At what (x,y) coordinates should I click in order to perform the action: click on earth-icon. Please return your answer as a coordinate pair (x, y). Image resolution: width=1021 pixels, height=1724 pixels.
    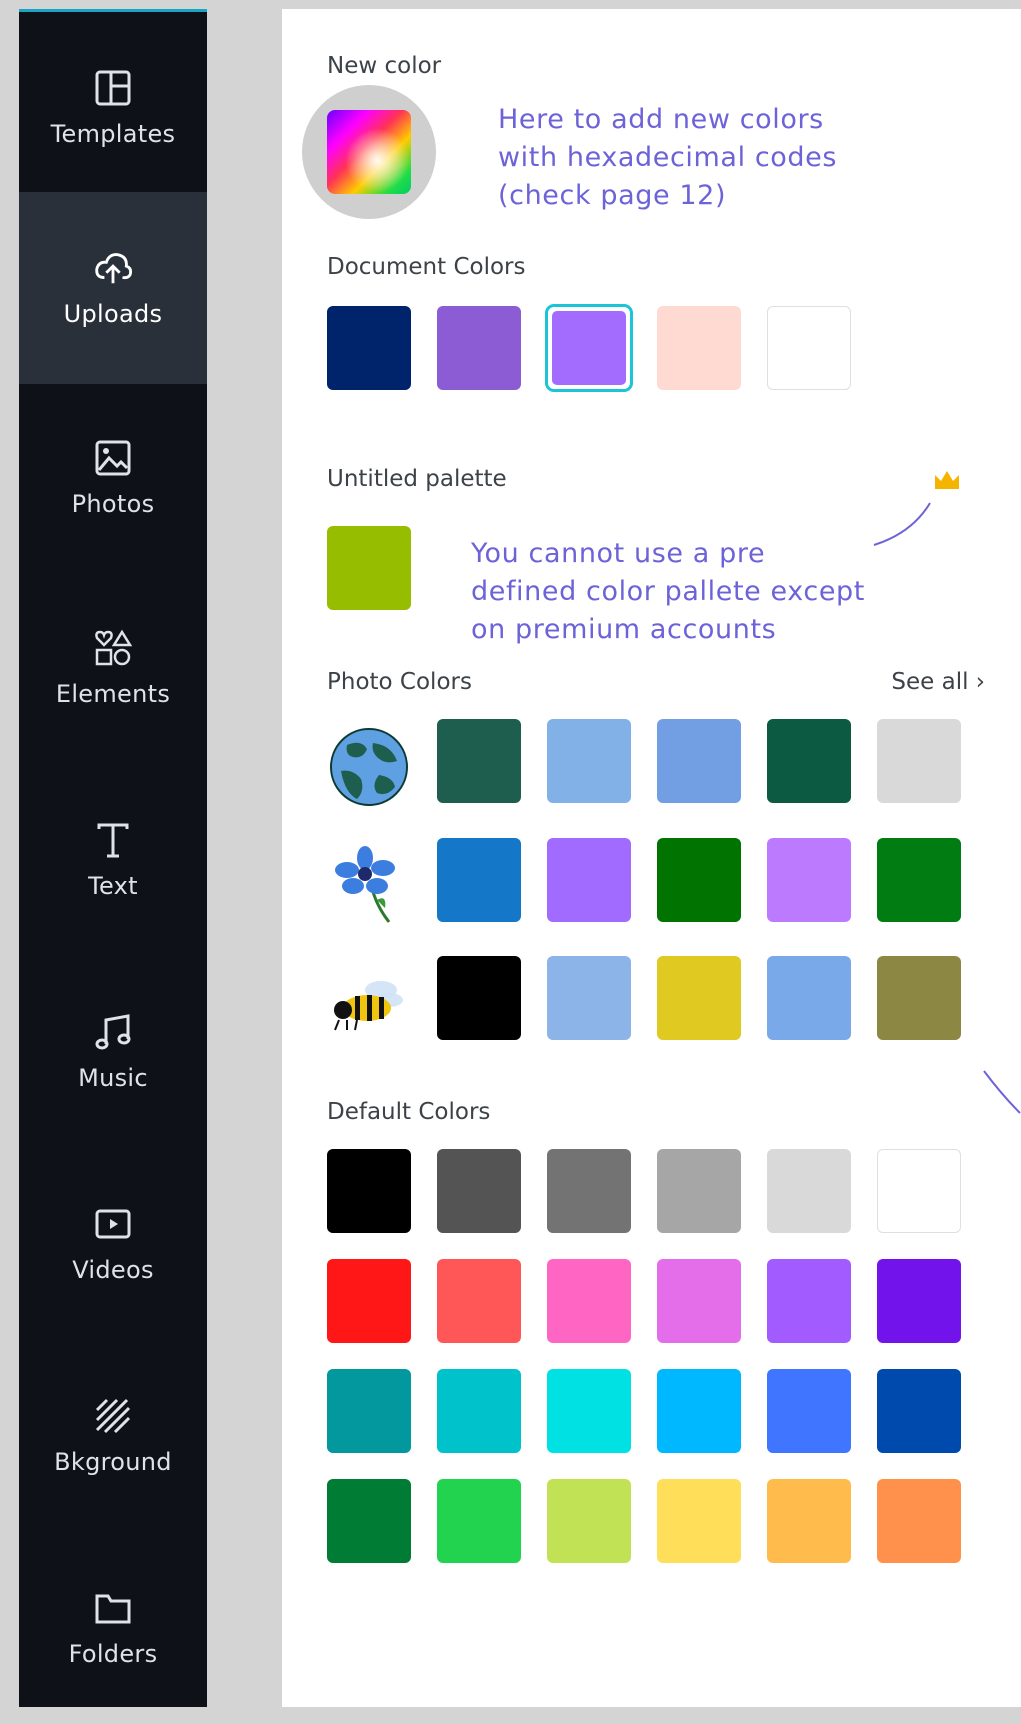
    Looking at the image, I should click on (369, 767).